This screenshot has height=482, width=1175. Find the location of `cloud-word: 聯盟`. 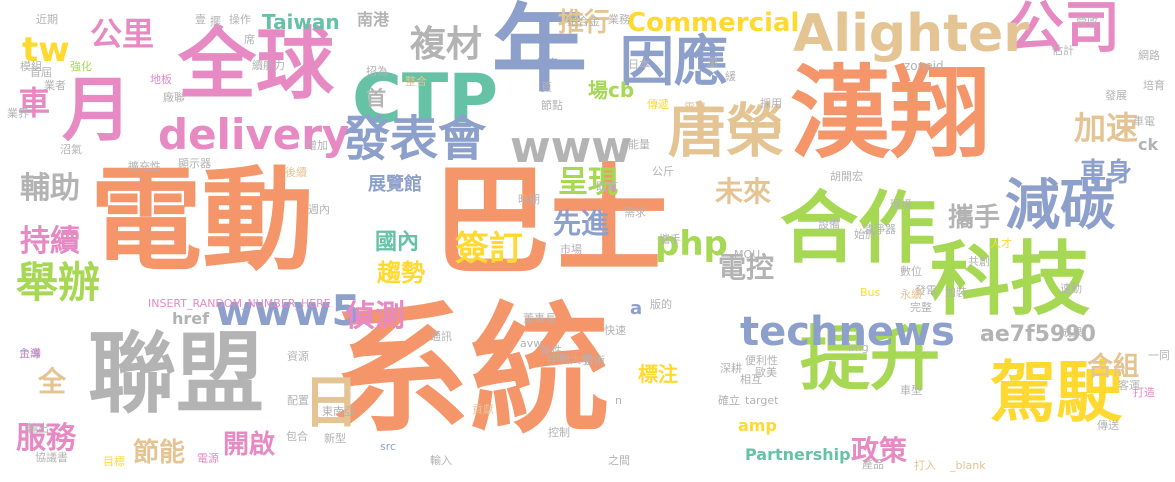

cloud-word: 聯盟 is located at coordinates (176, 373).